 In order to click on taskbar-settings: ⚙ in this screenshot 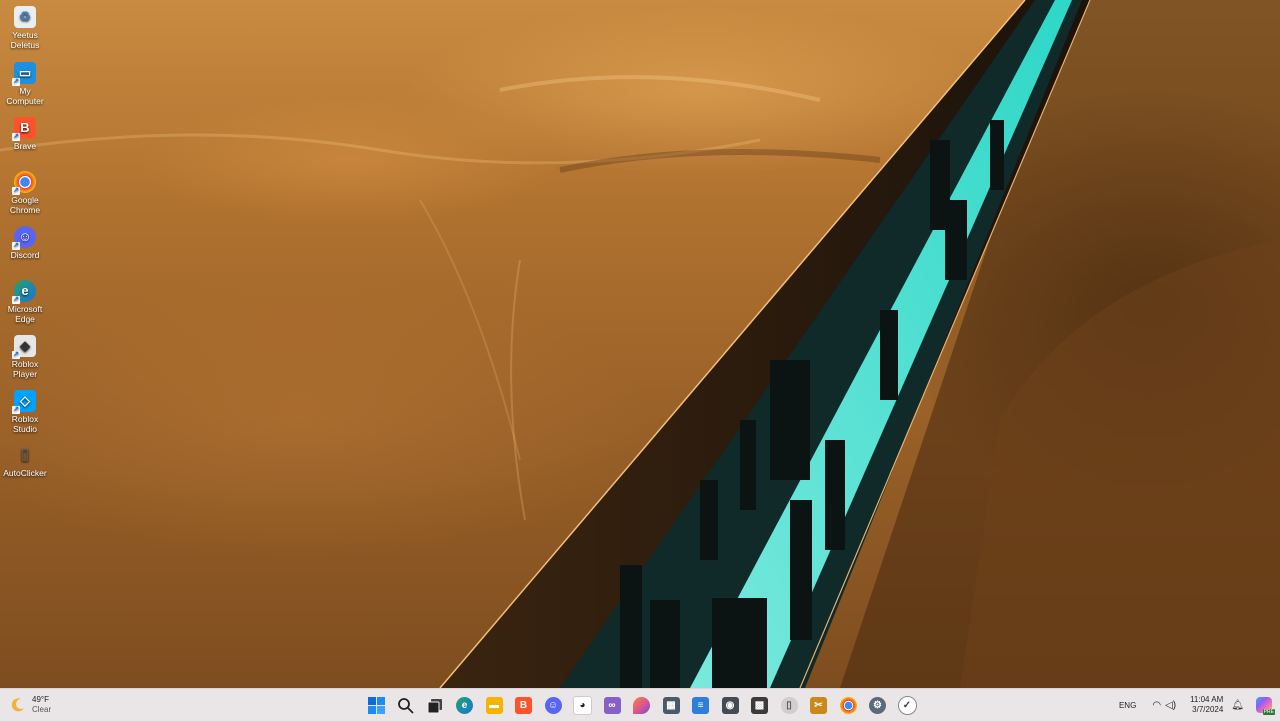, I will do `click(878, 705)`.